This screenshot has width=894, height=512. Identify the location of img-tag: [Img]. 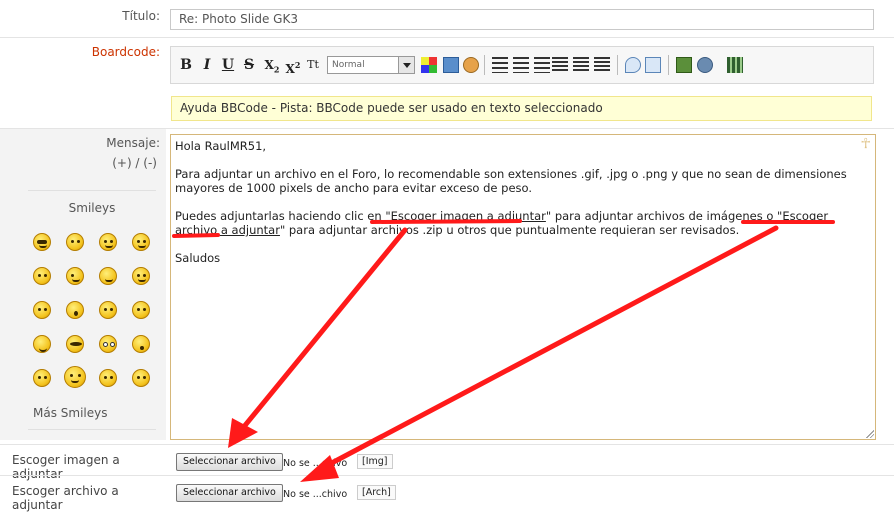
(375, 461).